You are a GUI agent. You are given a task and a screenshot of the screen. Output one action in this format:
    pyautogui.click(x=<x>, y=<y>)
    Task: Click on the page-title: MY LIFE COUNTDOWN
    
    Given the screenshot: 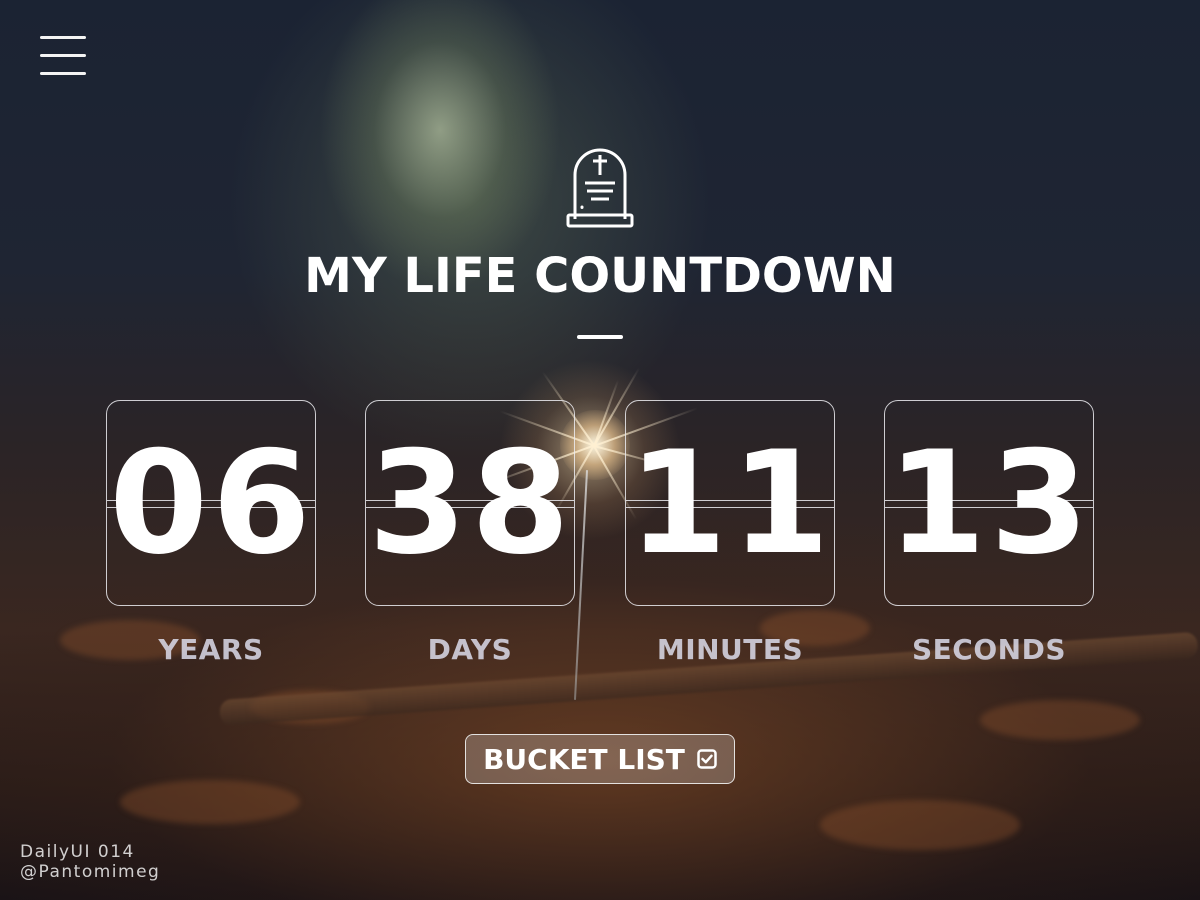 What is the action you would take?
    pyautogui.click(x=600, y=276)
    